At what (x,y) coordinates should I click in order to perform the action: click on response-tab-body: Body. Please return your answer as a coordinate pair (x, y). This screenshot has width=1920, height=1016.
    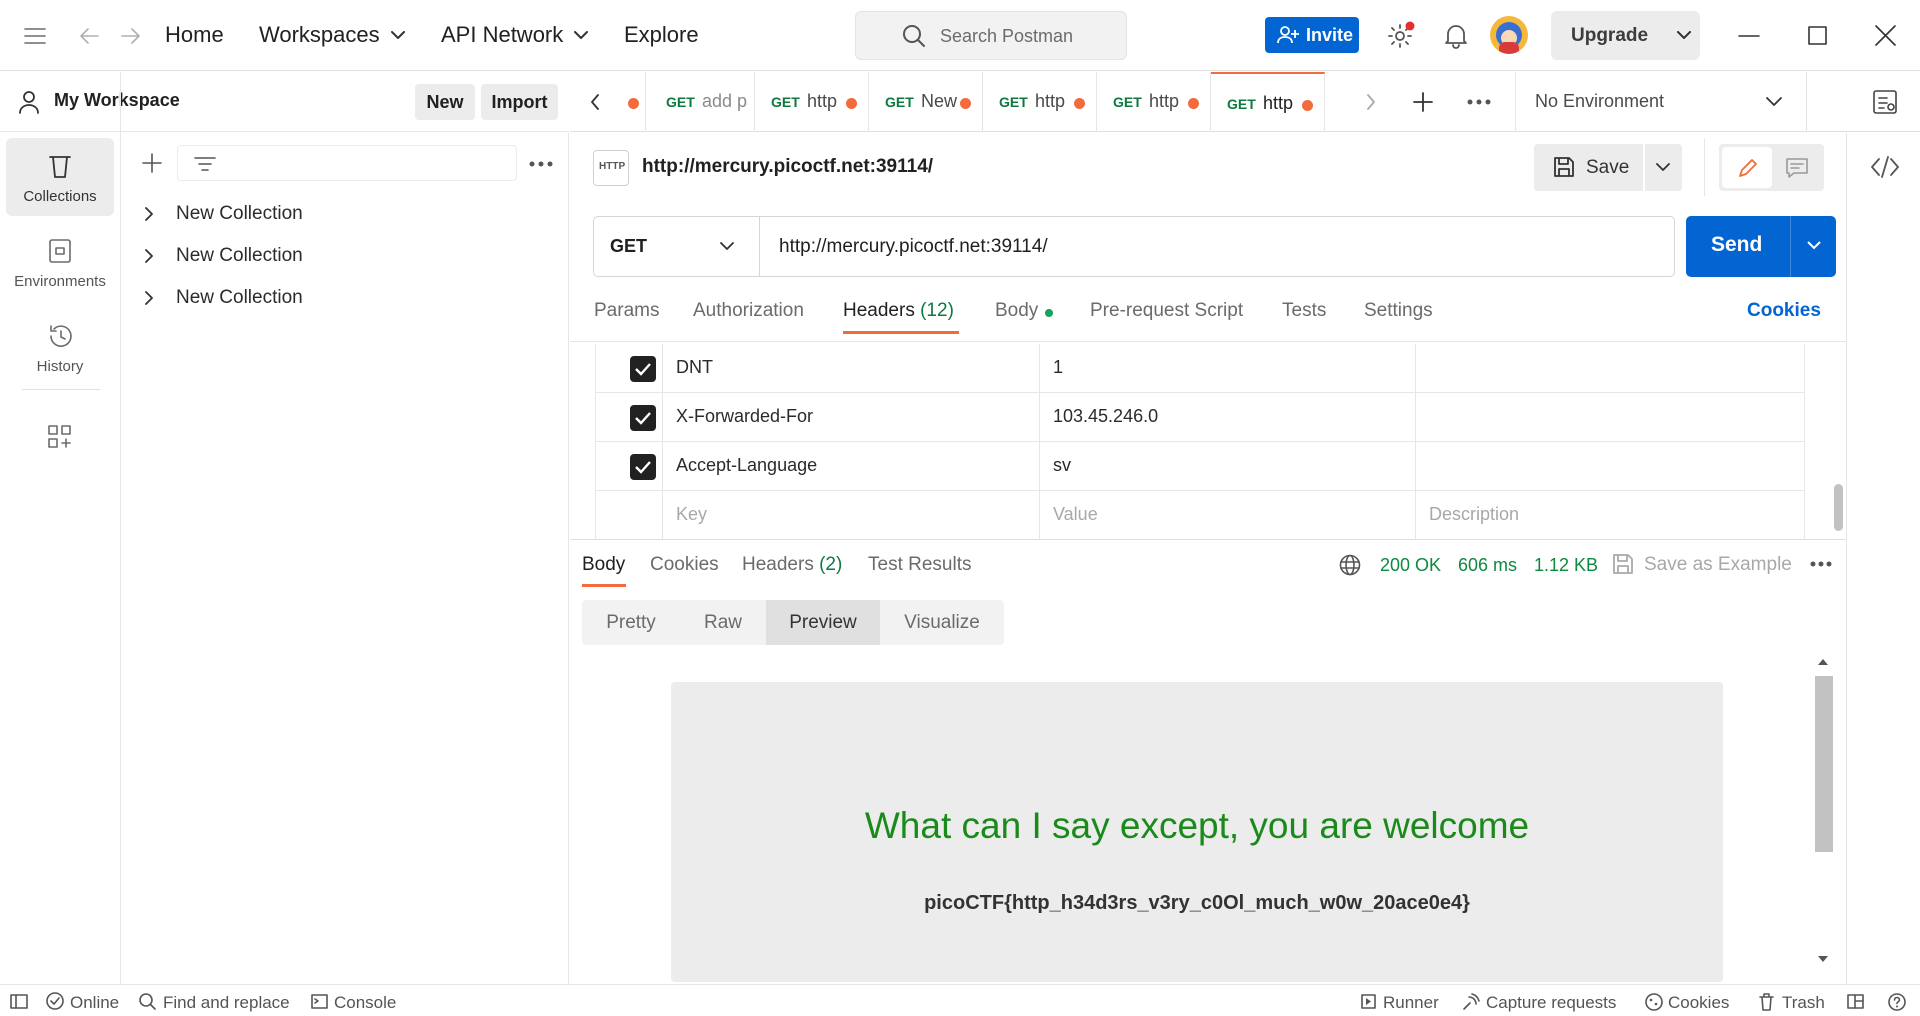
    Looking at the image, I should click on (603, 565).